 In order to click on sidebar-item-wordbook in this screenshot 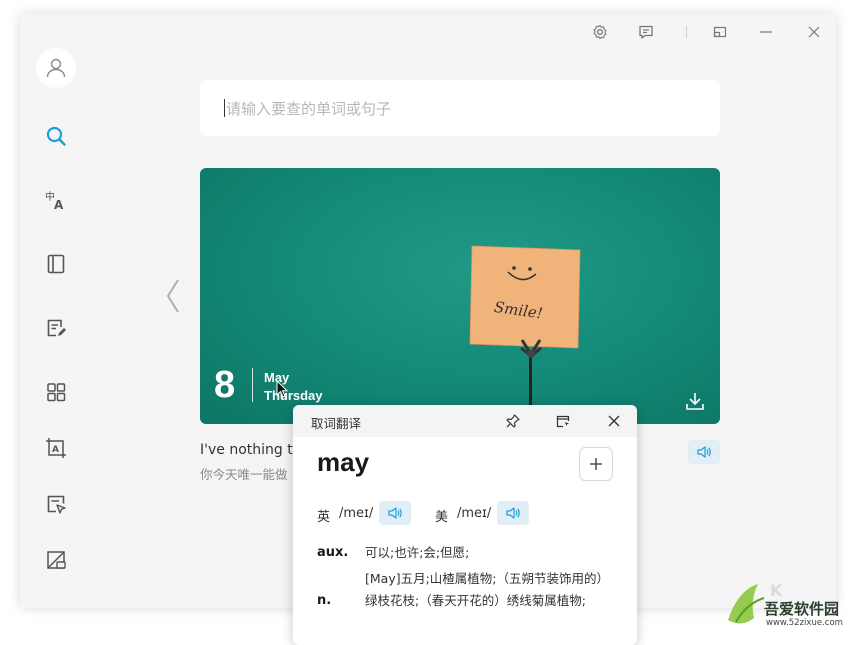, I will do `click(56, 264)`.